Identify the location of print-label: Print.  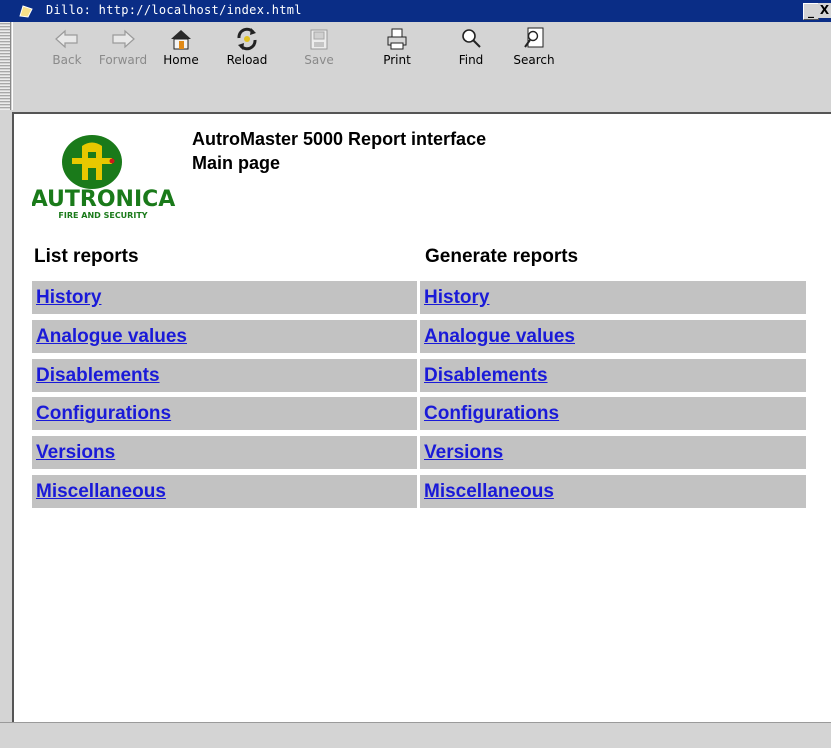
(397, 60).